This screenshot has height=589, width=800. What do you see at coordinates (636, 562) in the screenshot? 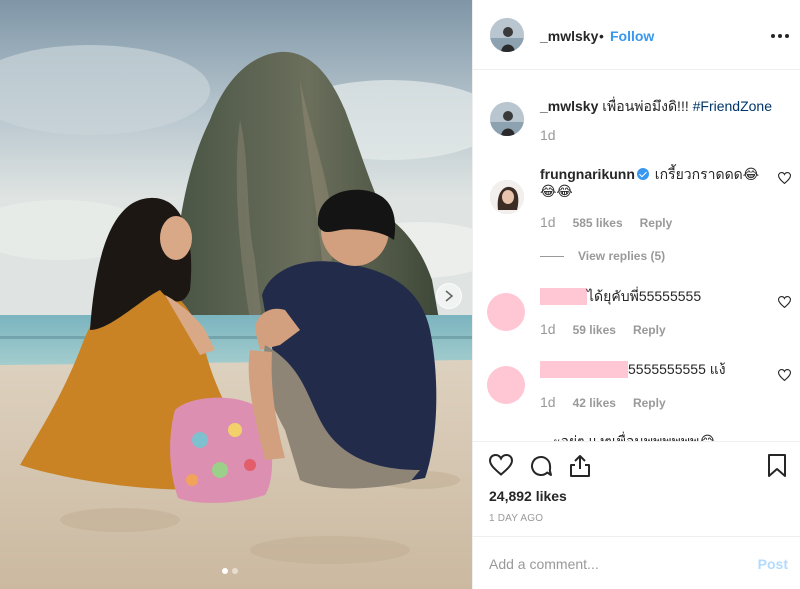
I see `add-comment-bar: Add a comment... Post` at bounding box center [636, 562].